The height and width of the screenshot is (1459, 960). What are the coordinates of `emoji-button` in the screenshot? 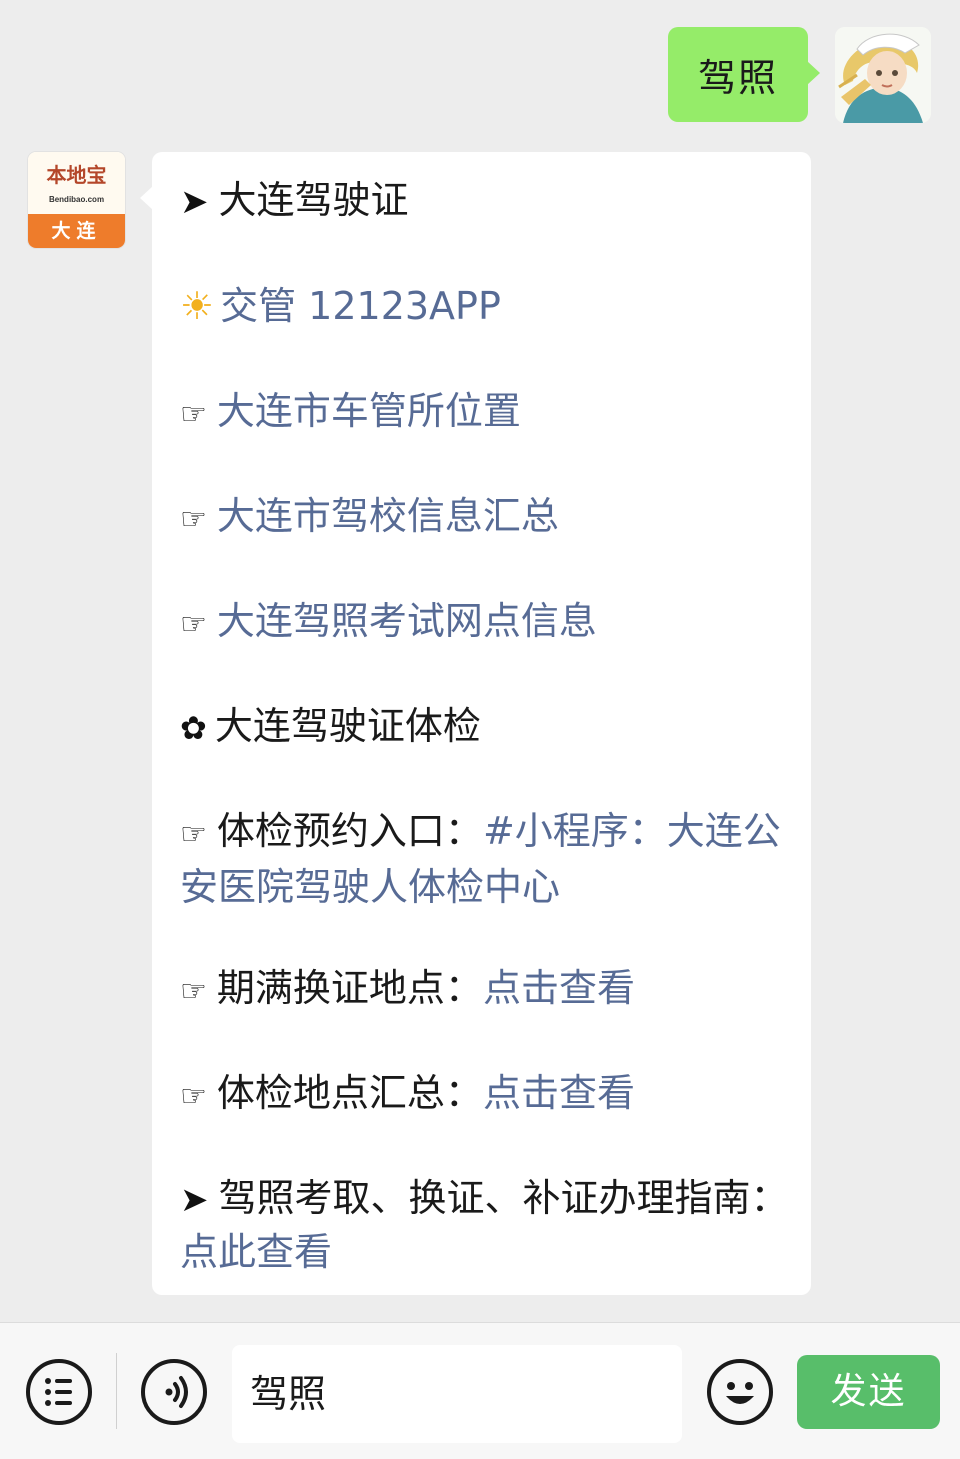 It's located at (740, 1392).